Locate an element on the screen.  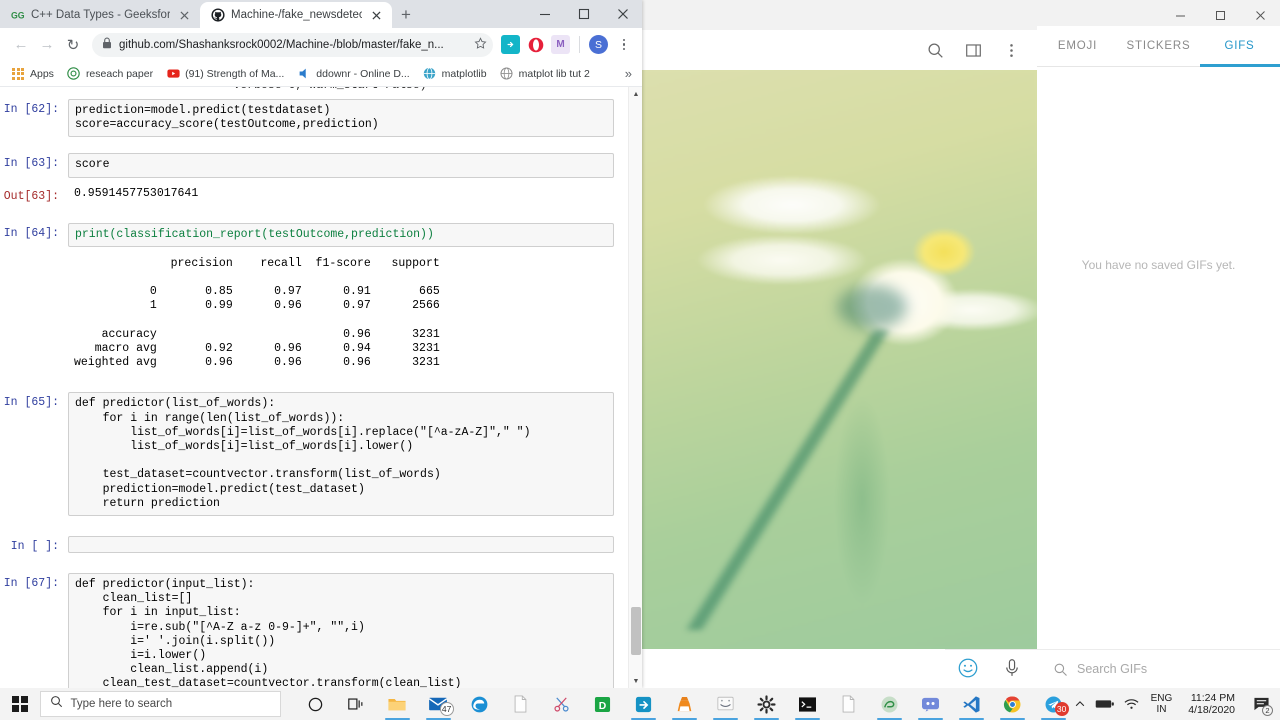
bookmark-label: matplot lib tut 2 is located at coordinates (554, 73).